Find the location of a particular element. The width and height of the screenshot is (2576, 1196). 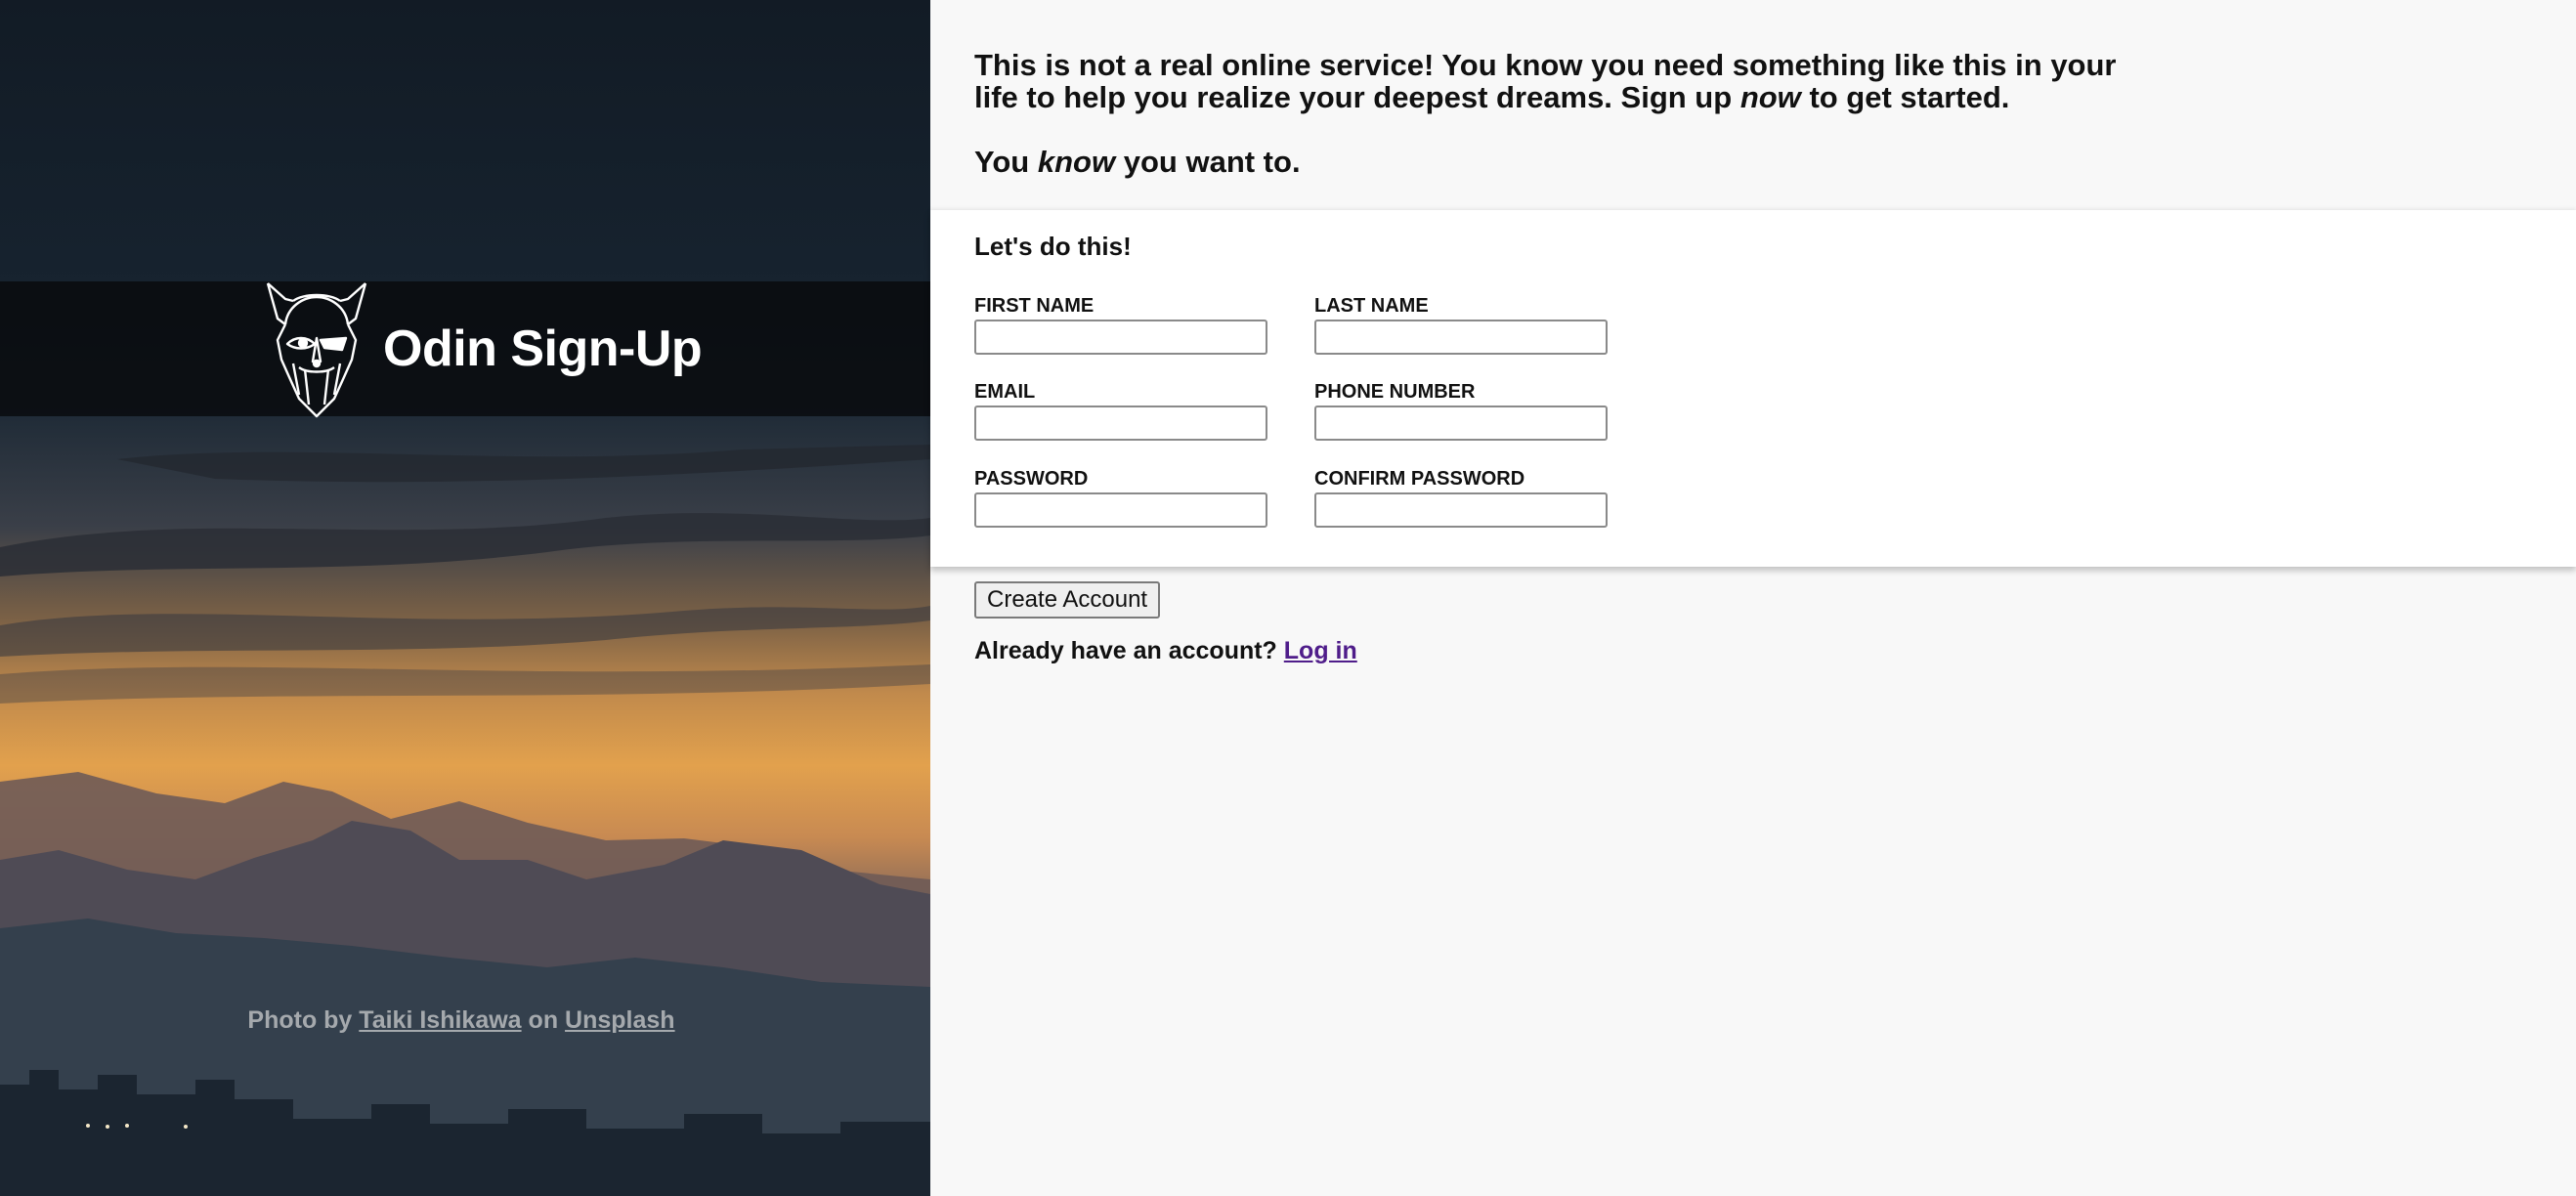

photographer-link: Taiki Ishikawa is located at coordinates (440, 1020).